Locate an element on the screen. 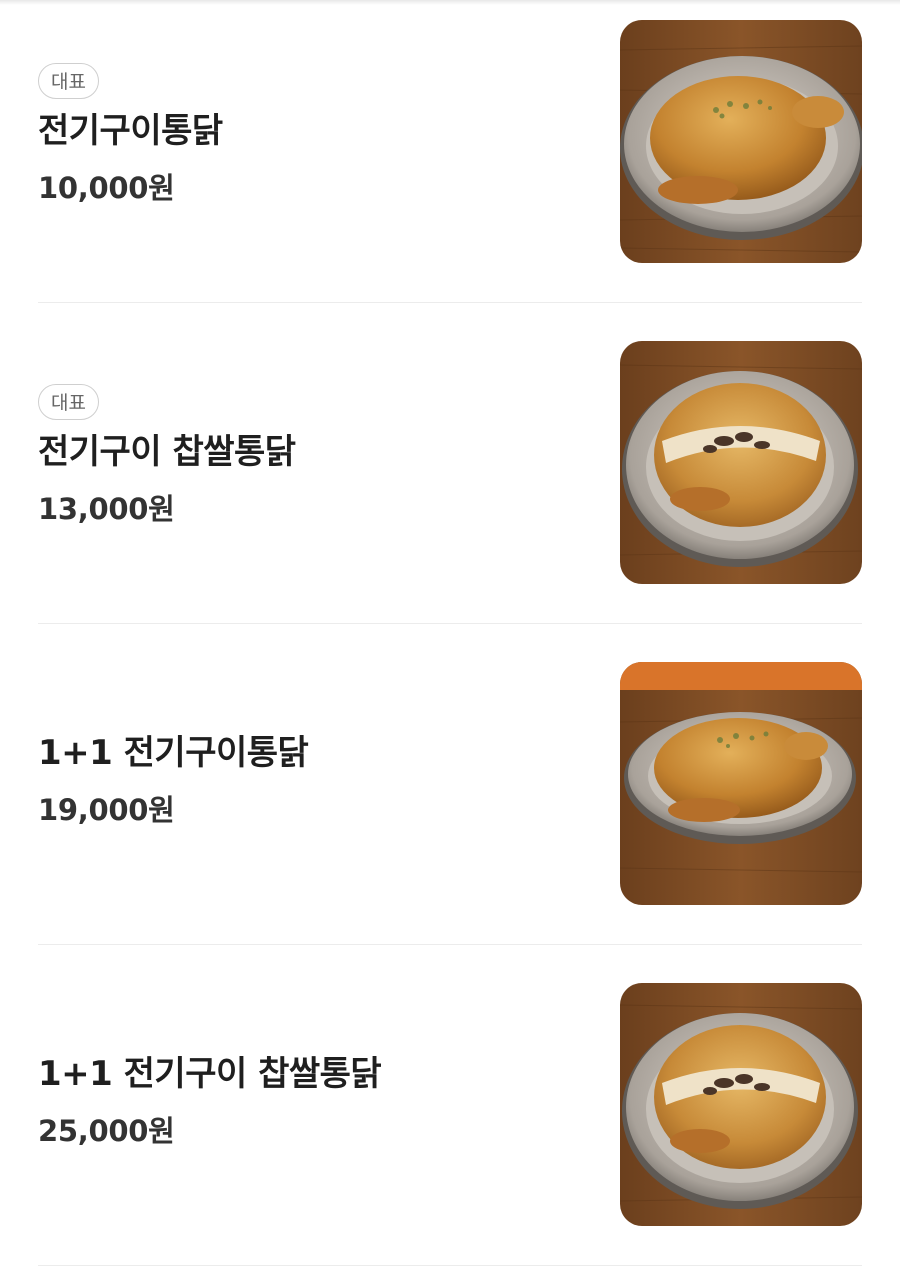 The image size is (900, 1270). menu-item-name: 전기구이통닭 is located at coordinates (130, 131).